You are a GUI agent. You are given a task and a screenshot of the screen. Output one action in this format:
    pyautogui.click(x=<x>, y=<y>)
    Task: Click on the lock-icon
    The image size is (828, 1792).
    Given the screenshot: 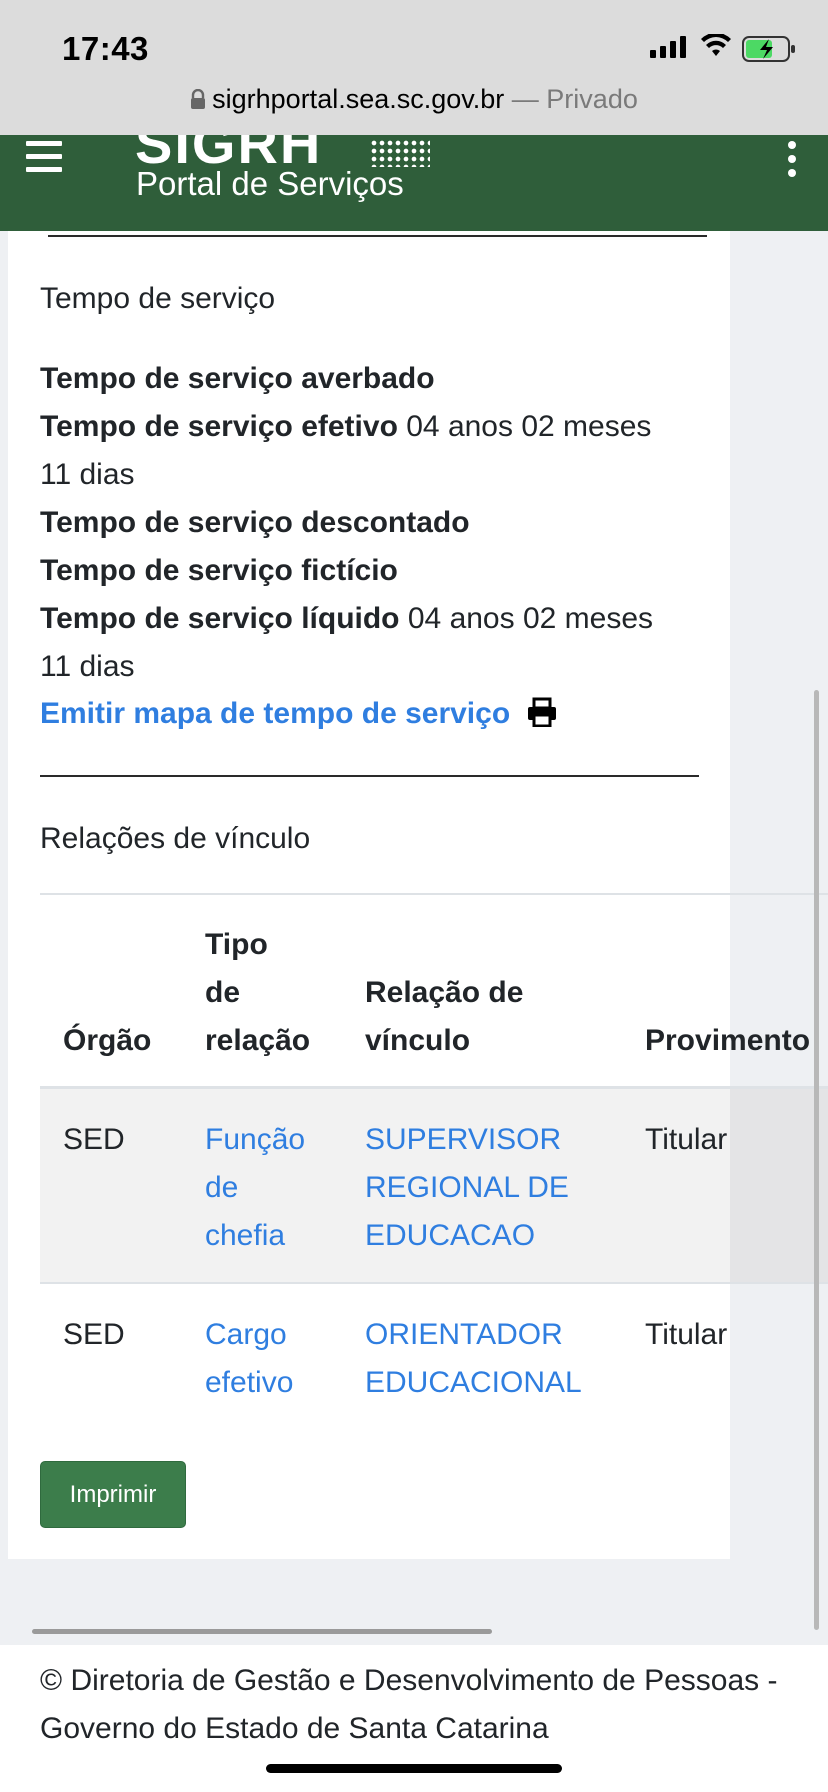 What is the action you would take?
    pyautogui.click(x=198, y=99)
    